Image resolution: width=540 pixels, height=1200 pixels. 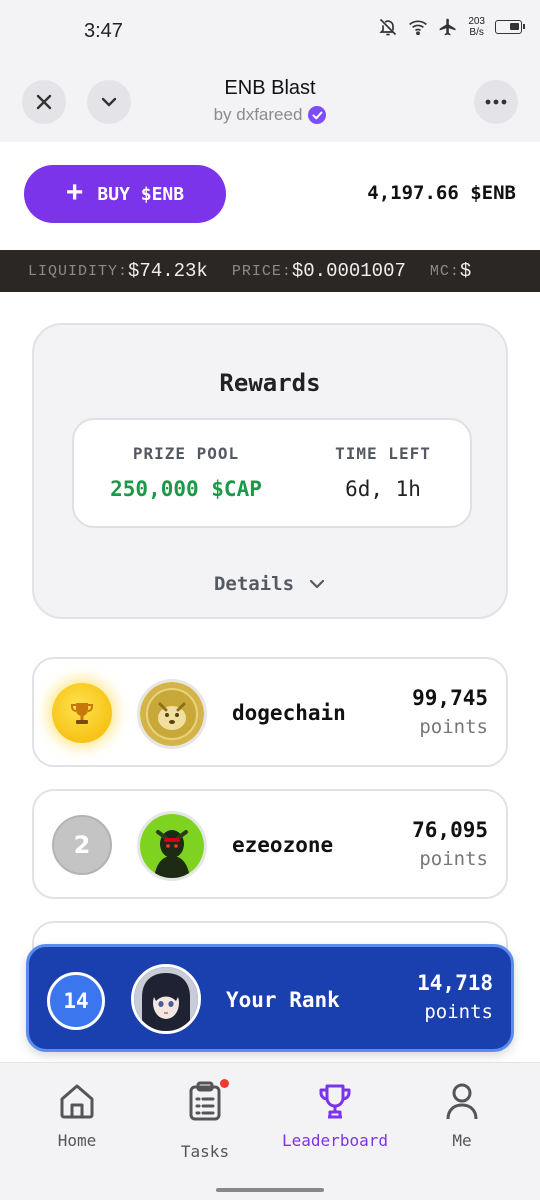 What do you see at coordinates (383, 489) in the screenshot?
I see `time-left-value: 6d, 1h` at bounding box center [383, 489].